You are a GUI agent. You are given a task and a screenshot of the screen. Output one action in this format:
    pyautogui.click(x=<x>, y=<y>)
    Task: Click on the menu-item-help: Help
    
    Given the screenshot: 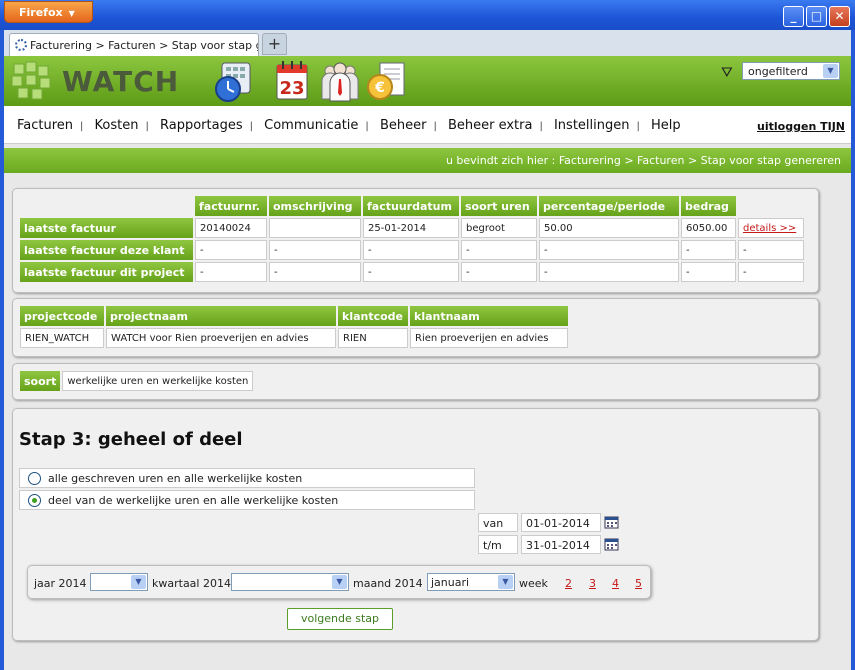 What is the action you would take?
    pyautogui.click(x=666, y=125)
    